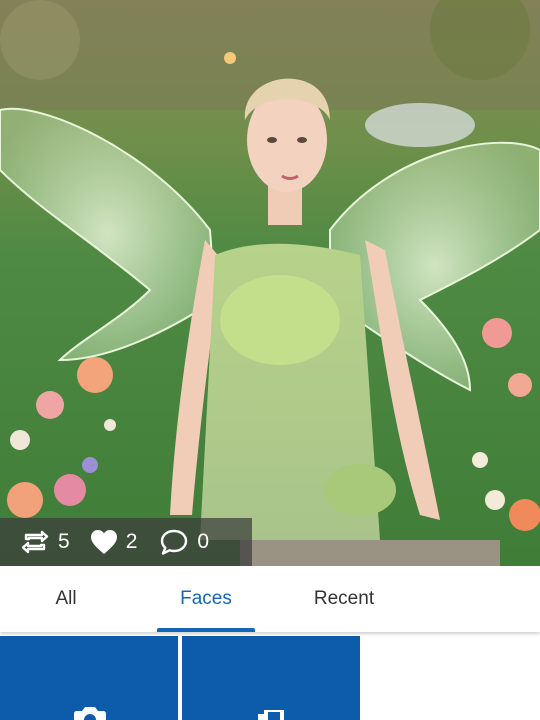  What do you see at coordinates (271, 715) in the screenshot?
I see `gallery-icon` at bounding box center [271, 715].